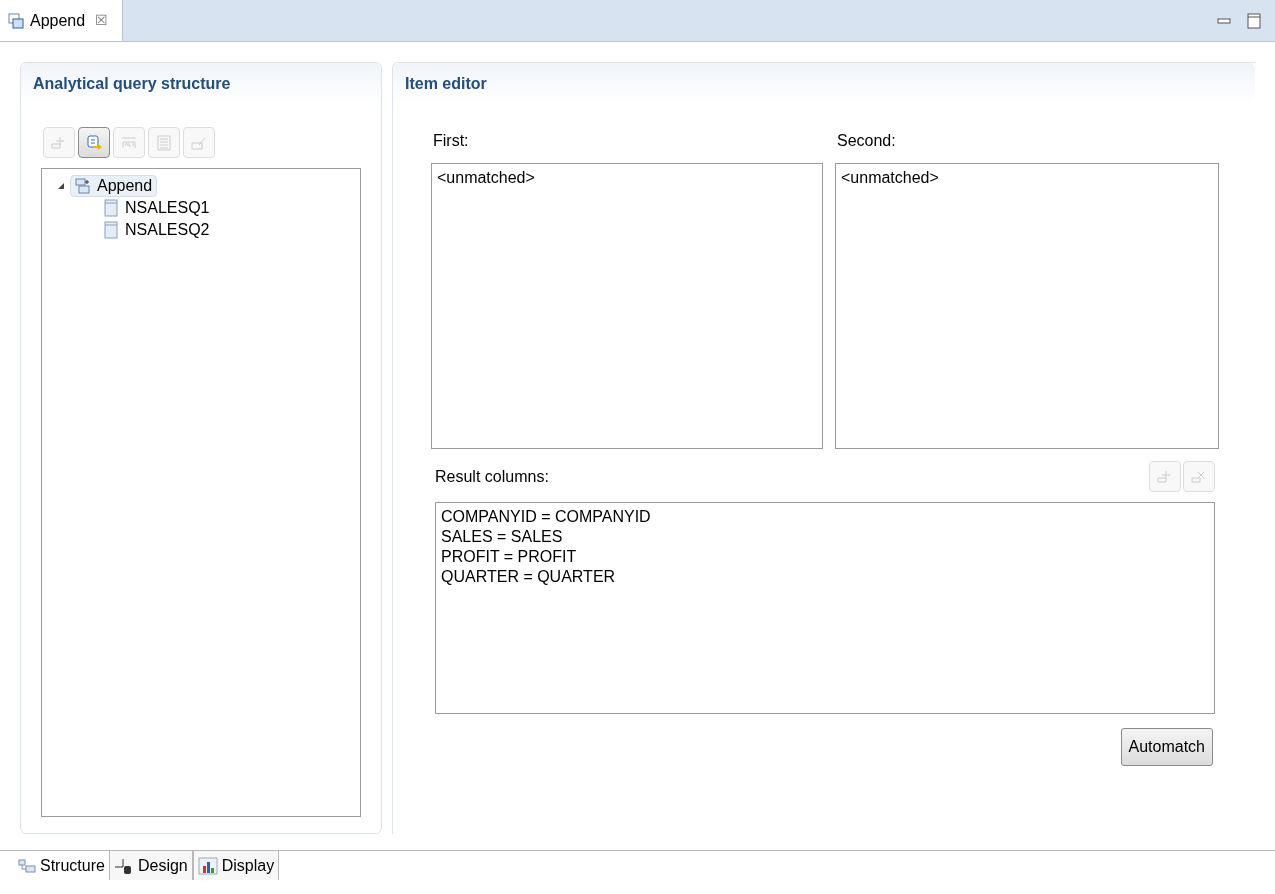 This screenshot has width=1275, height=894. I want to click on window-icon, so click(16, 20).